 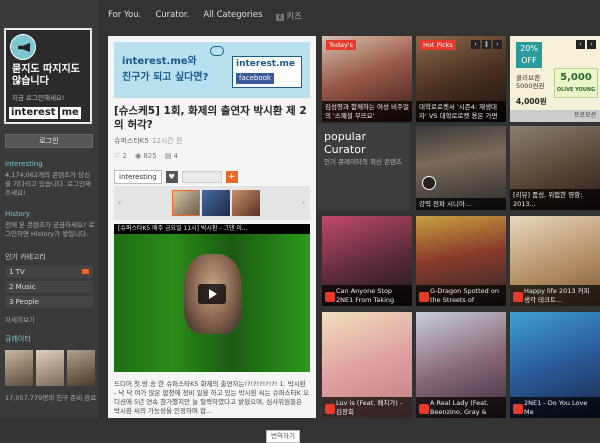 I want to click on nav-all-categories: All Categories, so click(x=232, y=17).